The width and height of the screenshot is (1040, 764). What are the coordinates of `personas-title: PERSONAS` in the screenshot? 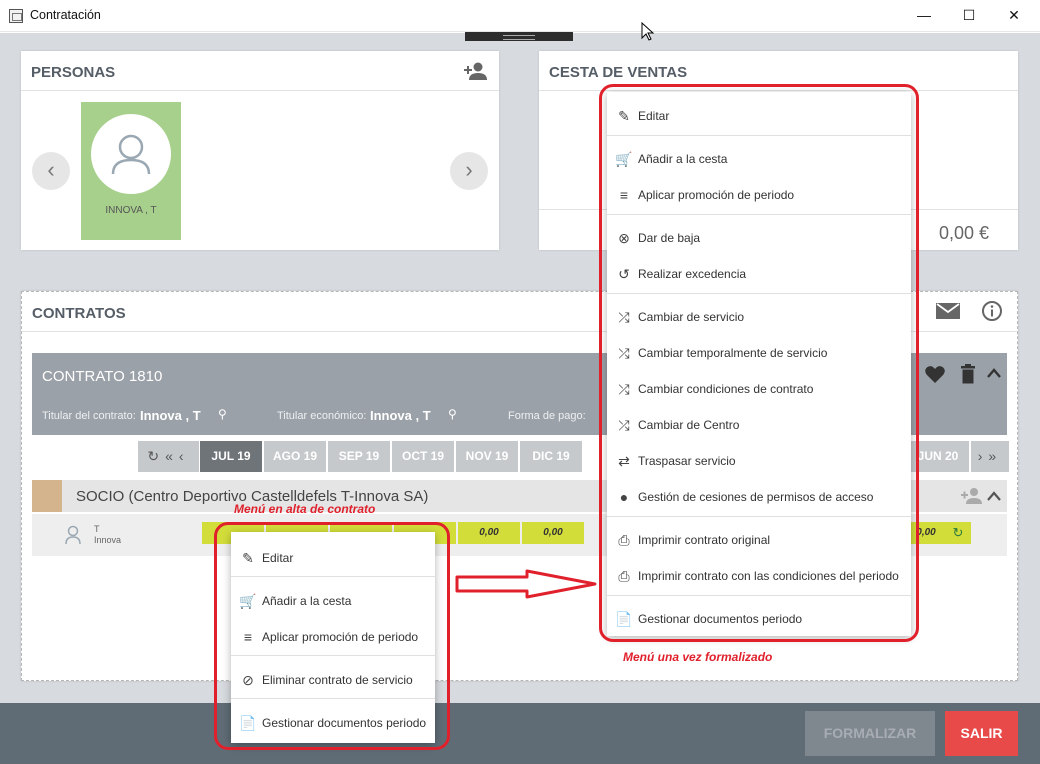 It's located at (73, 72).